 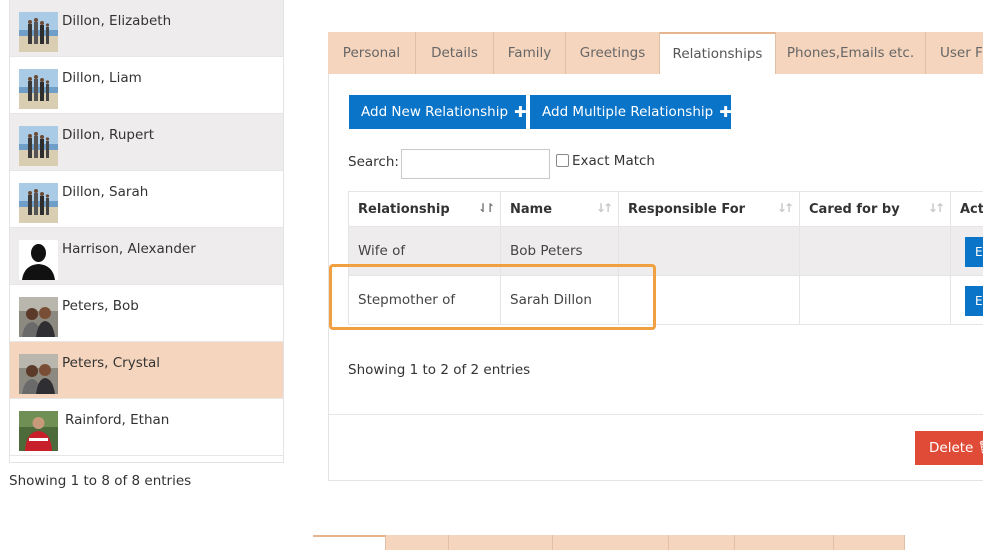 What do you see at coordinates (435, 112) in the screenshot?
I see `add-new-relationship-label: Add New Relationship` at bounding box center [435, 112].